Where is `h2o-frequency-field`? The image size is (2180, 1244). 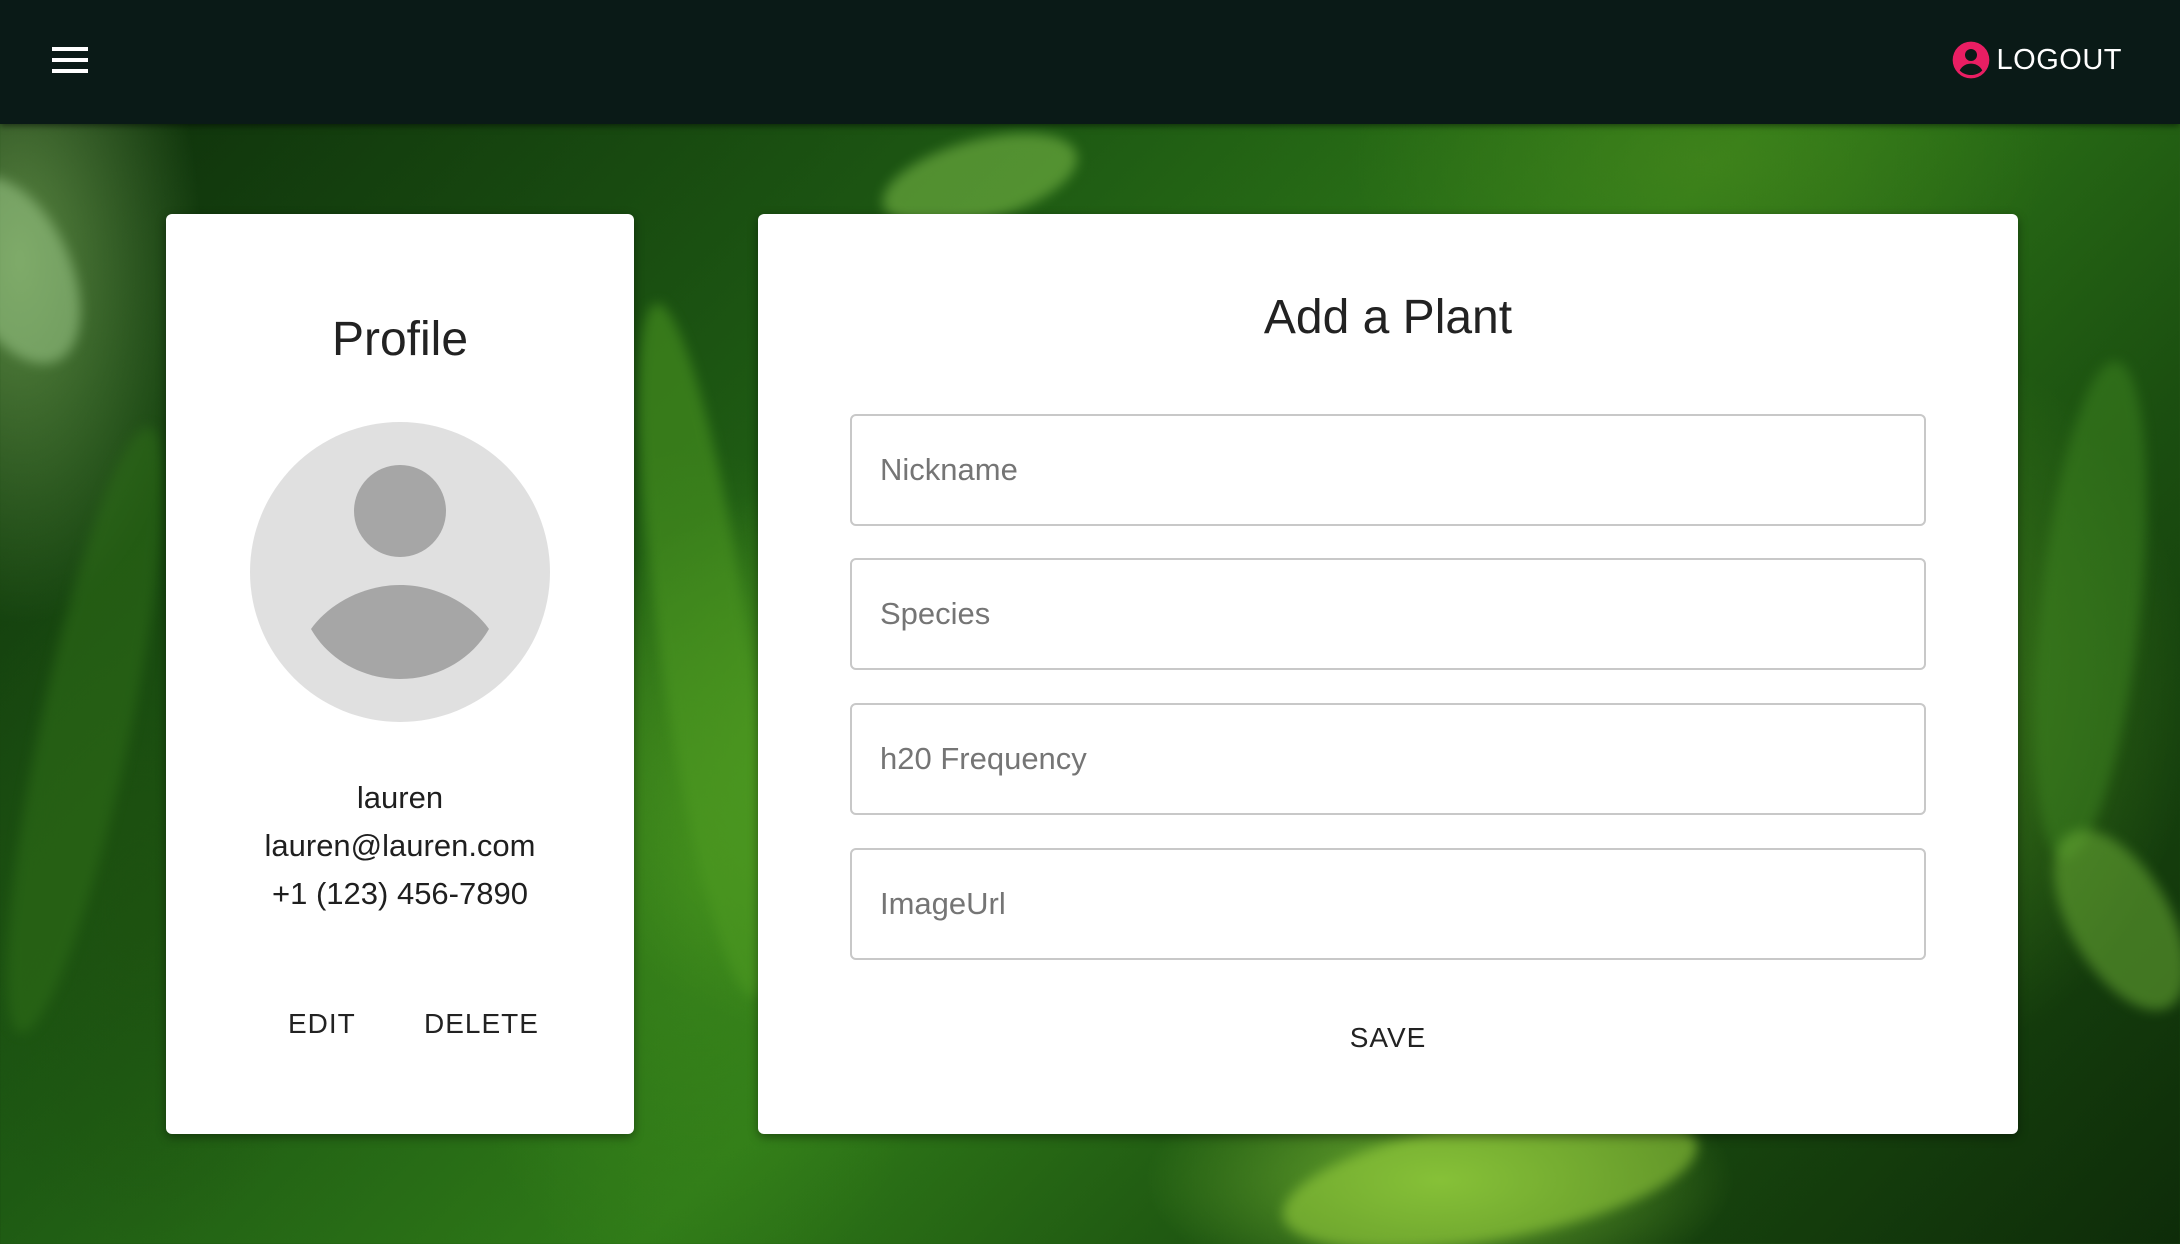
h2o-frequency-field is located at coordinates (1388, 759).